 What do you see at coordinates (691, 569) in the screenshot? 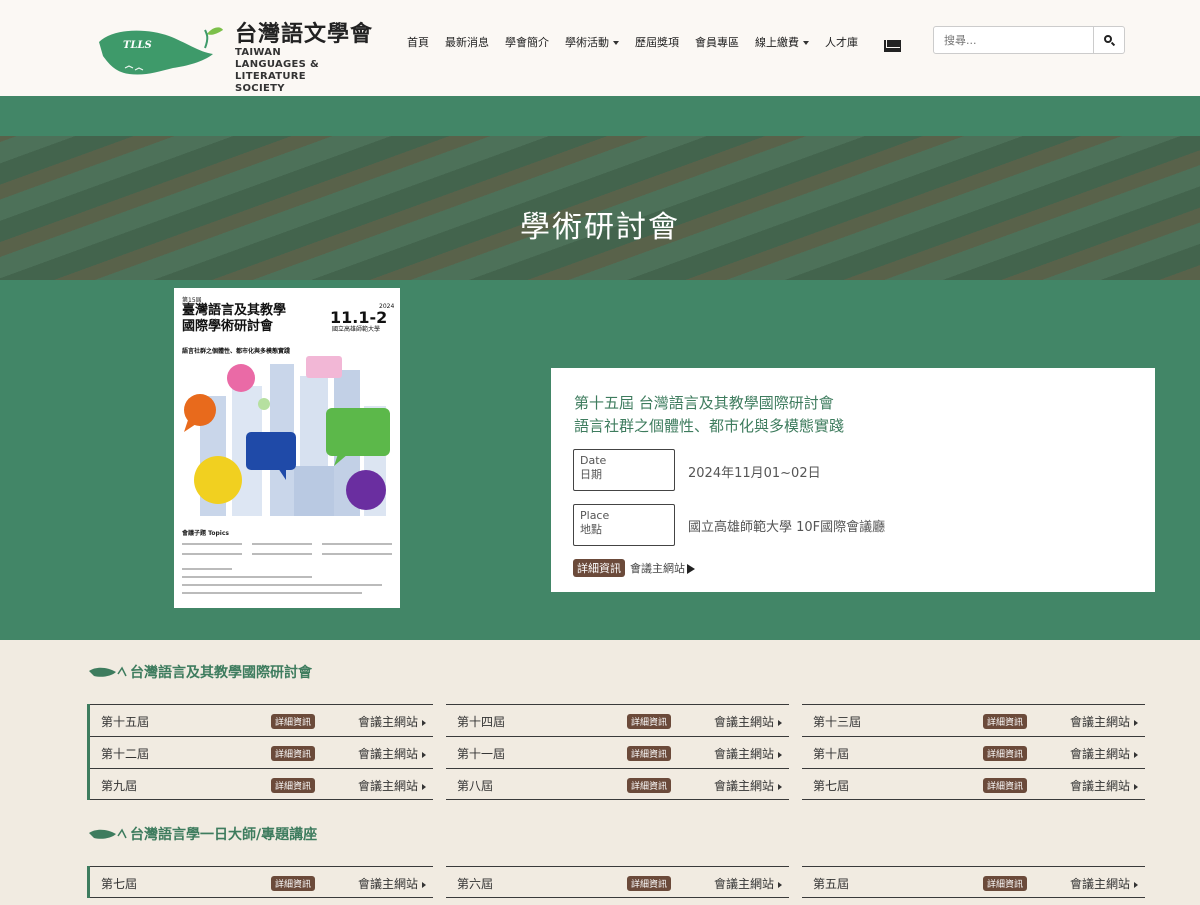
I see `play-arrow-icon` at bounding box center [691, 569].